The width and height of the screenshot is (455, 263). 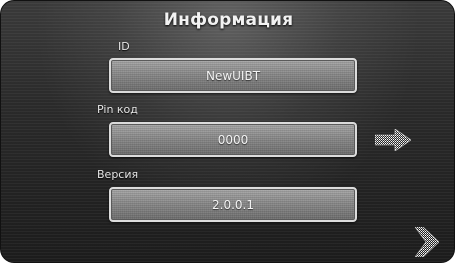 What do you see at coordinates (228, 20) in the screenshot?
I see `page-title: Информация` at bounding box center [228, 20].